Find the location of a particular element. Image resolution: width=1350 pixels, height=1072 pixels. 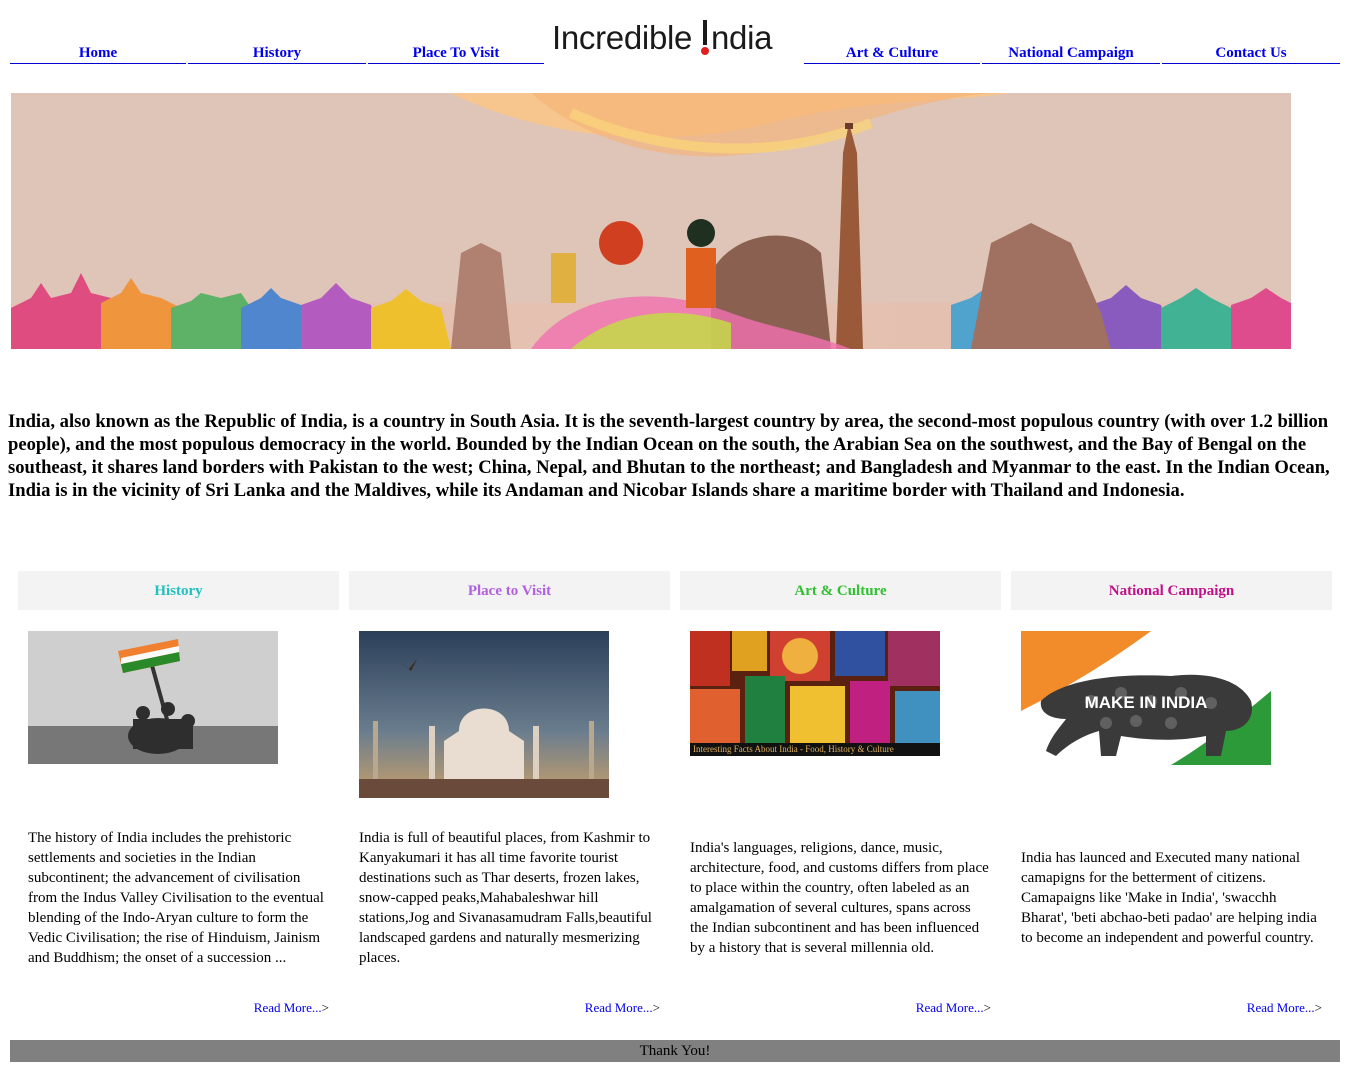

read-more-place-to-visit-link: Read More...> is located at coordinates (622, 1008).